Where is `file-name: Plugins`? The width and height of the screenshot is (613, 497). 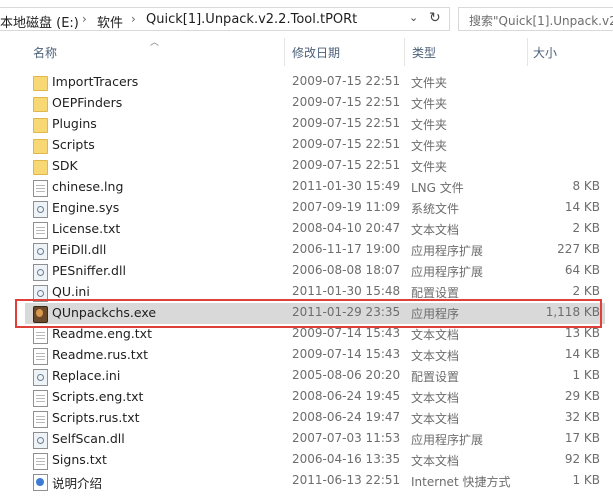 file-name: Plugins is located at coordinates (74, 123).